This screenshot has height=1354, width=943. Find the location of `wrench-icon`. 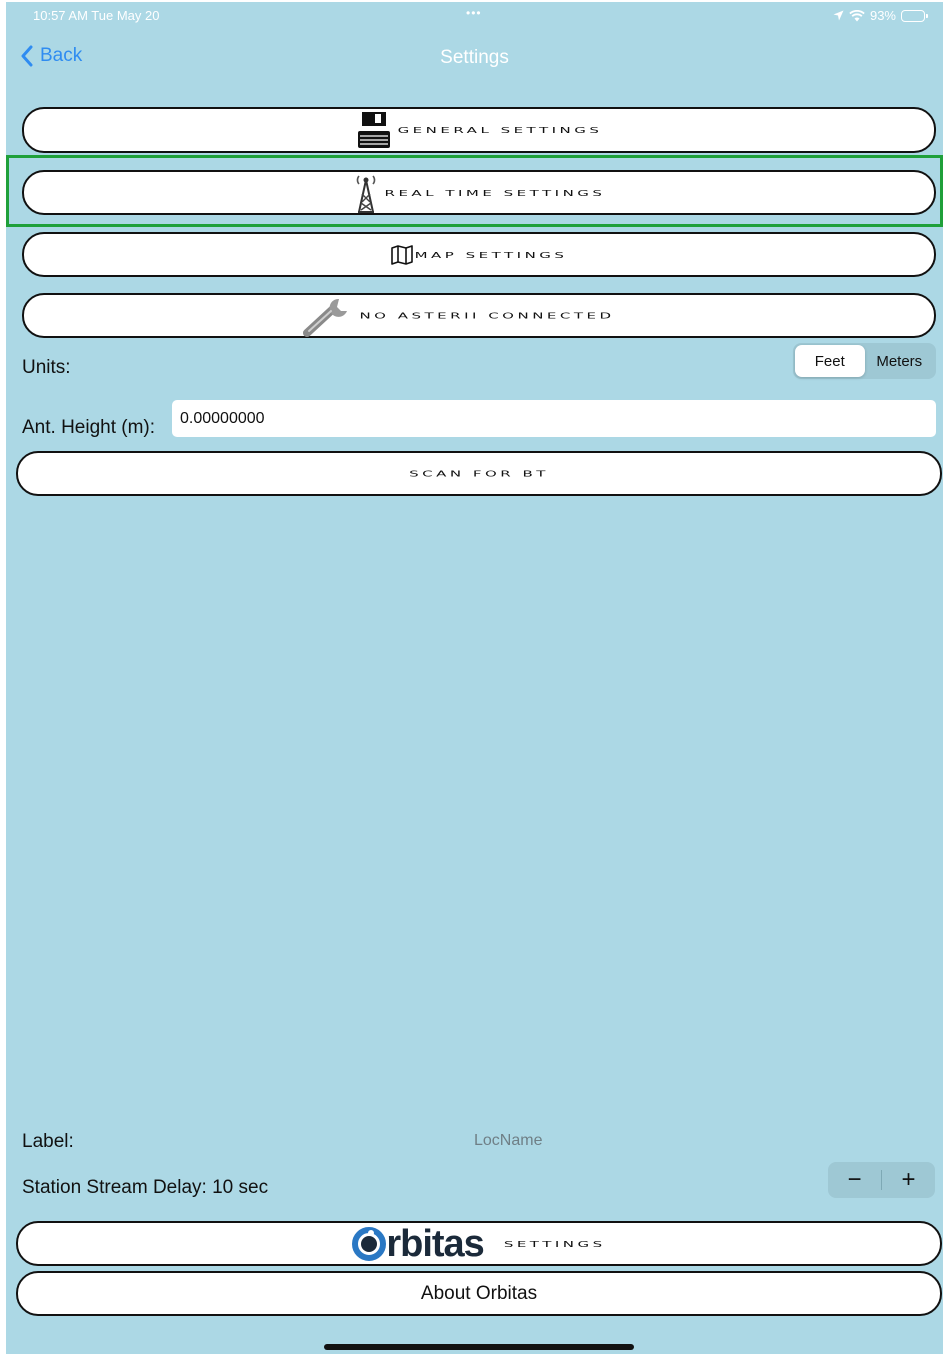

wrench-icon is located at coordinates (328, 316).